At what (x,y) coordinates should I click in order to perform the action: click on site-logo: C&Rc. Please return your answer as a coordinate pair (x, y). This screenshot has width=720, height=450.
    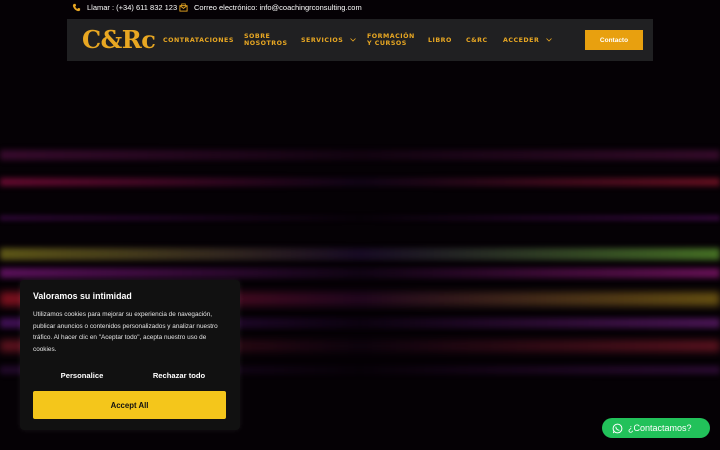
    Looking at the image, I should click on (119, 39).